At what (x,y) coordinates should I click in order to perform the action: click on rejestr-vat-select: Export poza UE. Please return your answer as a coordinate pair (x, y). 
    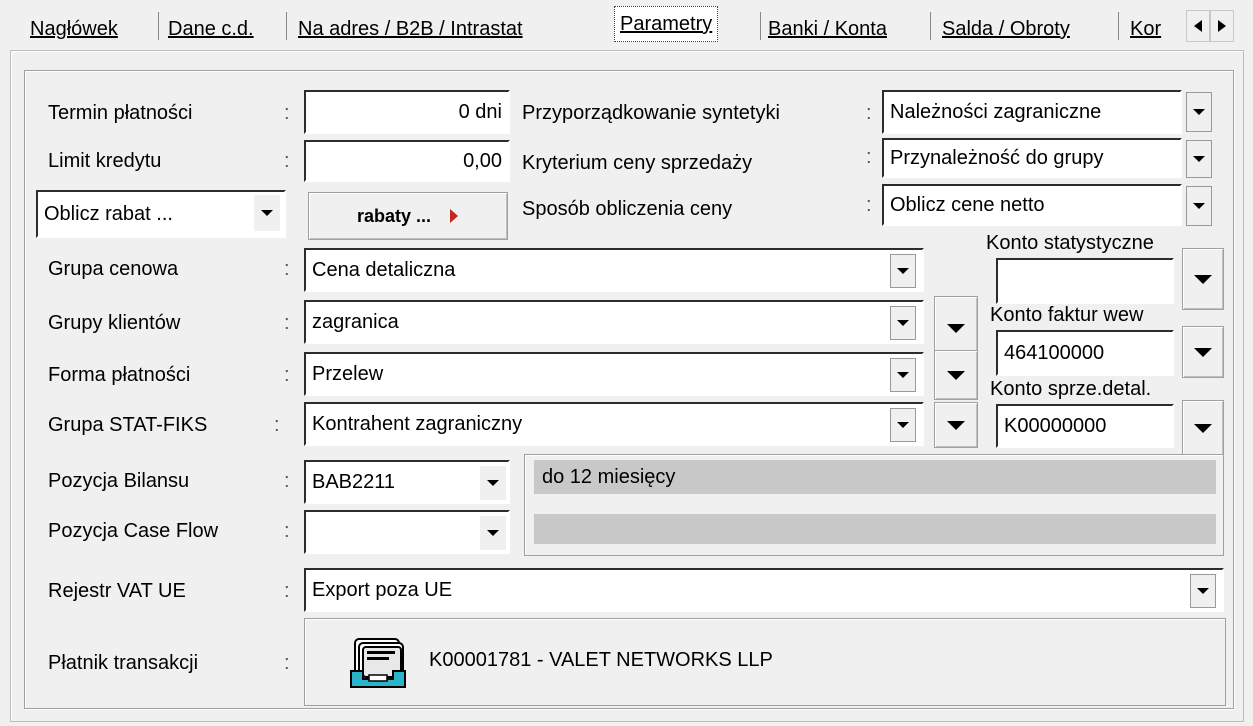
    Looking at the image, I should click on (764, 590).